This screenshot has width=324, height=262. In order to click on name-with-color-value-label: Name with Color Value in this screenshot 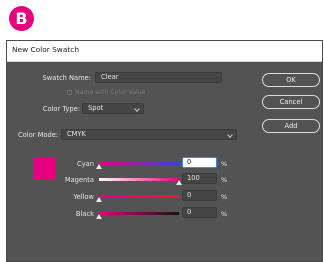, I will do `click(110, 92)`.